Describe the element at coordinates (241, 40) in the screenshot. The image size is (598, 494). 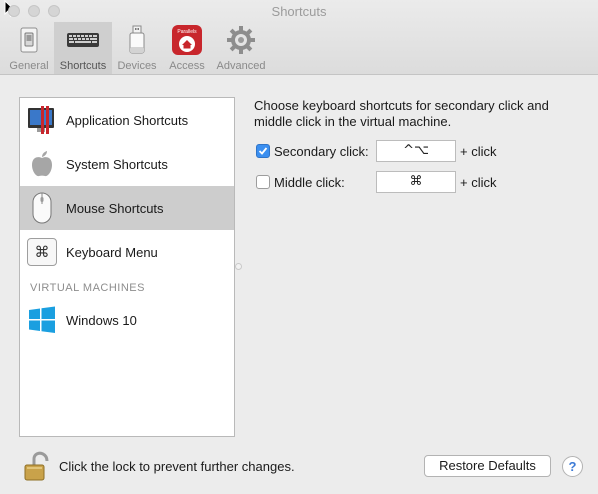
I see `gear-icon` at that location.